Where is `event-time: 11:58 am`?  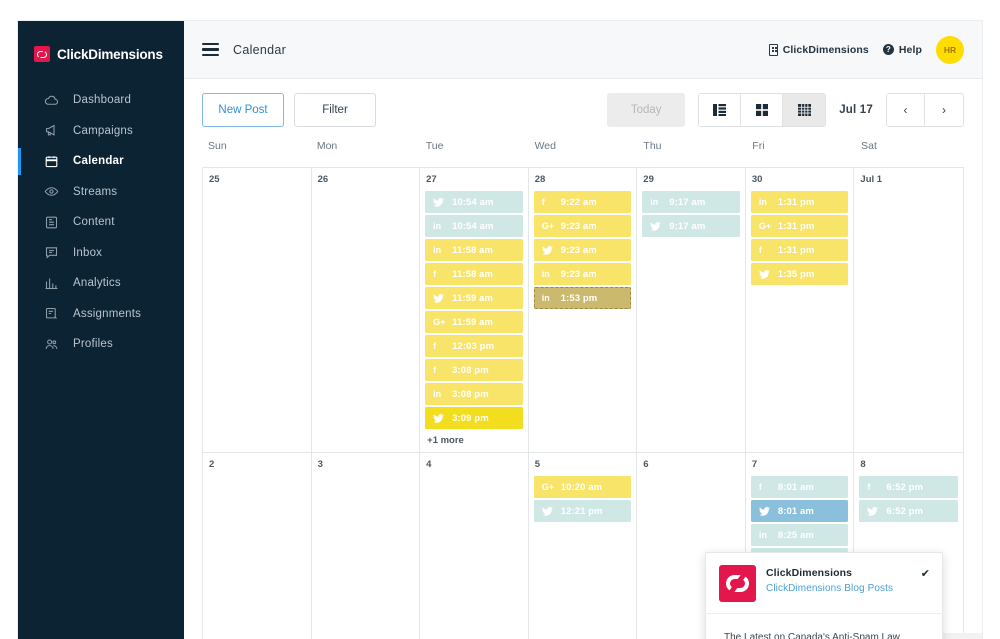
event-time: 11:58 am is located at coordinates (473, 250).